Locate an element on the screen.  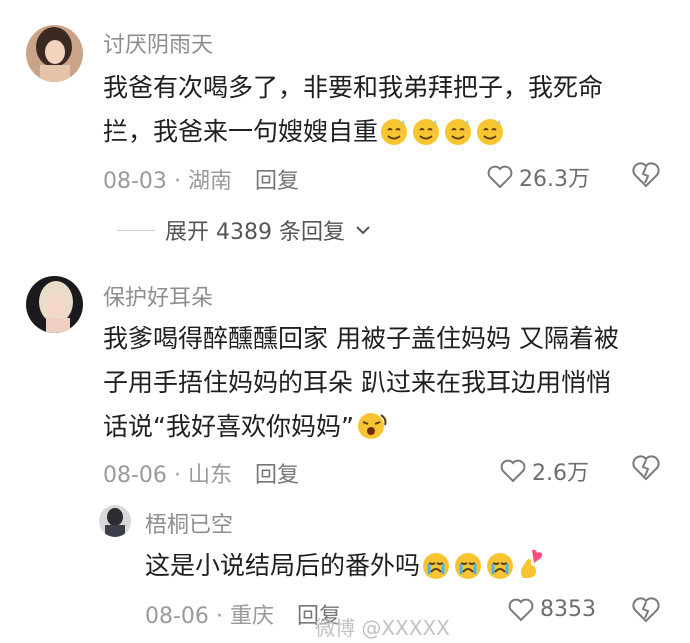
finger-heart-emoji is located at coordinates (532, 563).